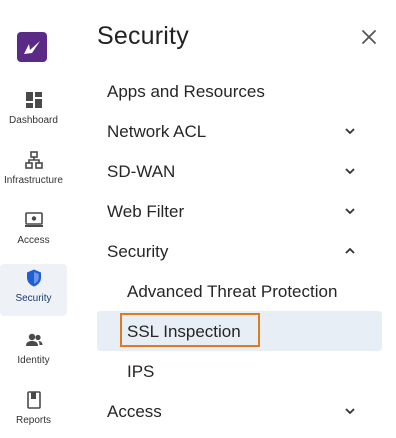 This screenshot has width=396, height=438. Describe the element at coordinates (33, 100) in the screenshot. I see `dashboard-icon` at that location.